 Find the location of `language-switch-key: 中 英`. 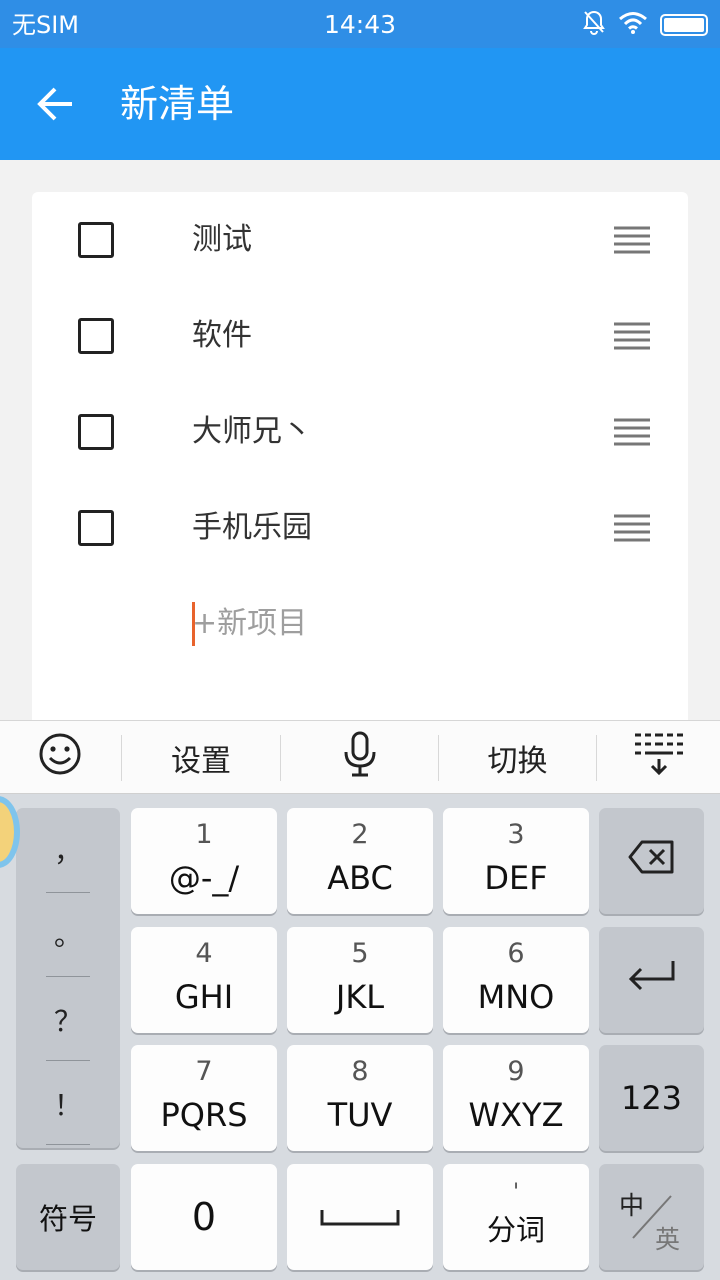

language-switch-key: 中 英 is located at coordinates (651, 1217).